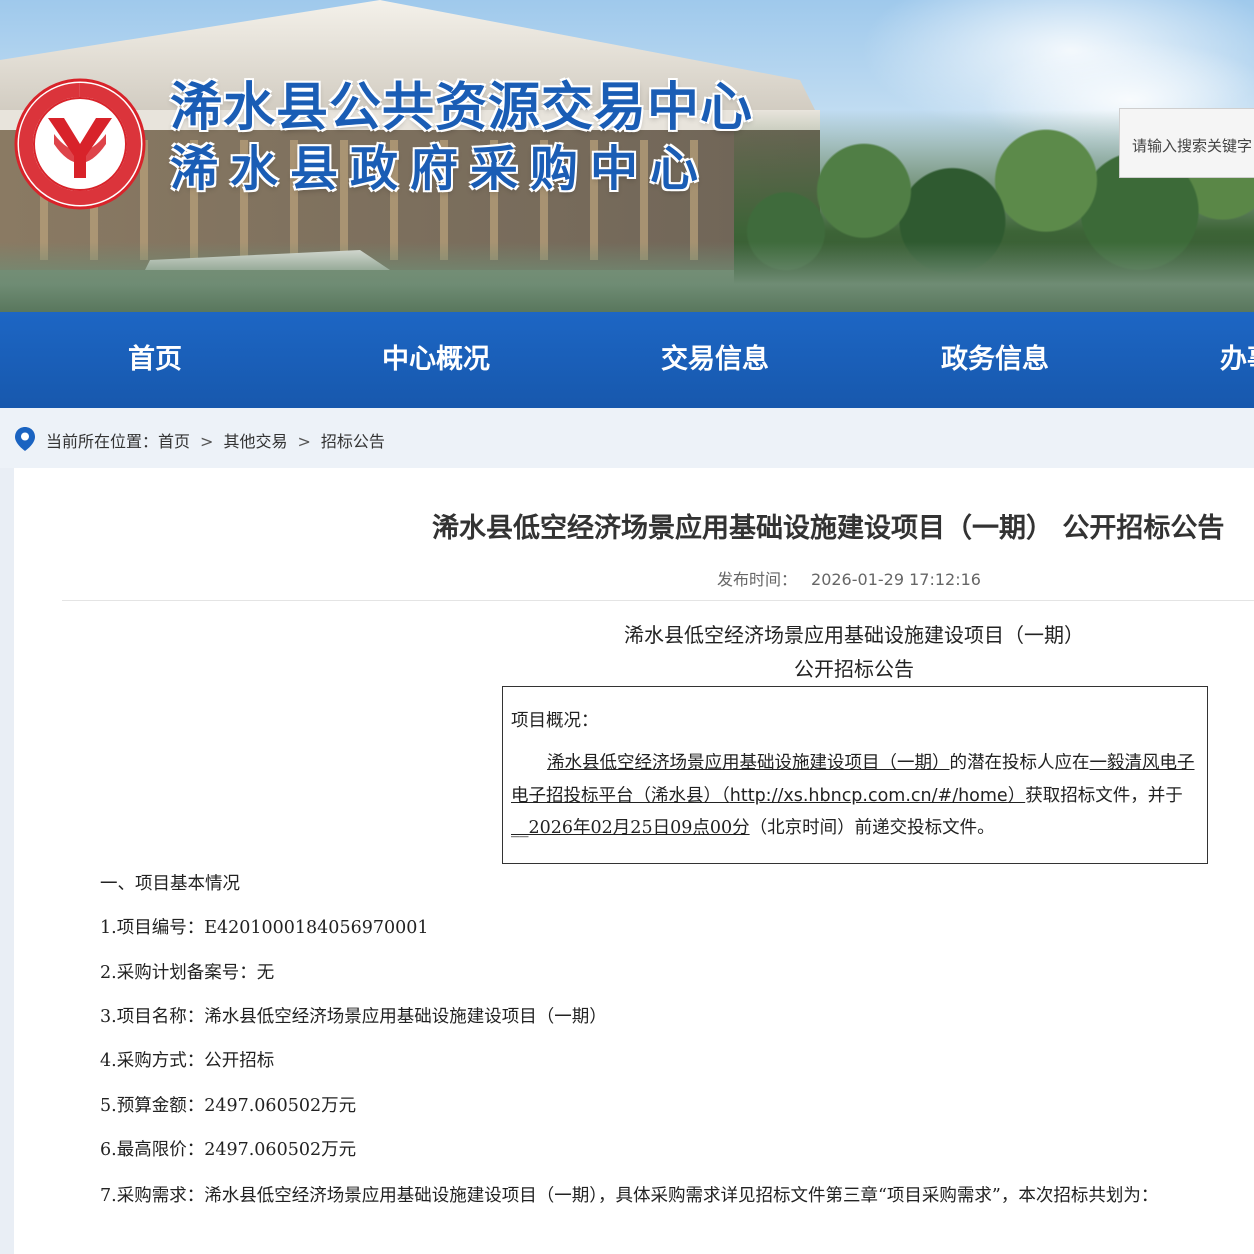 The width and height of the screenshot is (1254, 1254). What do you see at coordinates (215, 440) in the screenshot?
I see `breadcrumb-line: 当前所在位置：首页 > 其他交易 > 招标公告` at bounding box center [215, 440].